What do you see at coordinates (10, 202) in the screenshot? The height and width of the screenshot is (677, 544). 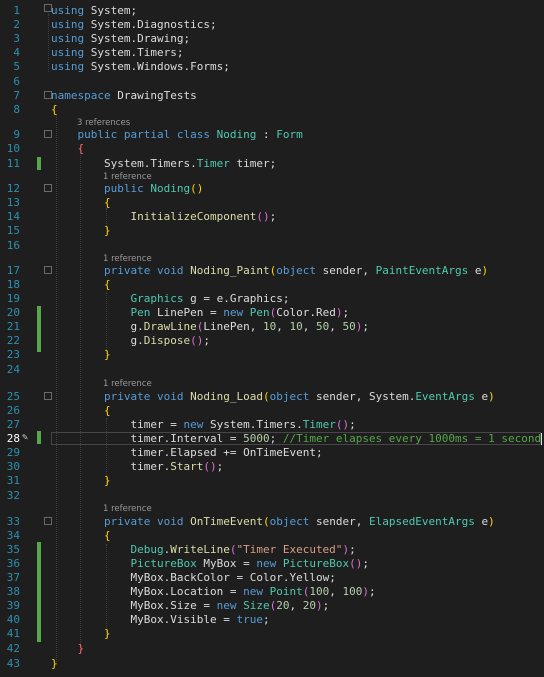 I see `line-number: 13` at bounding box center [10, 202].